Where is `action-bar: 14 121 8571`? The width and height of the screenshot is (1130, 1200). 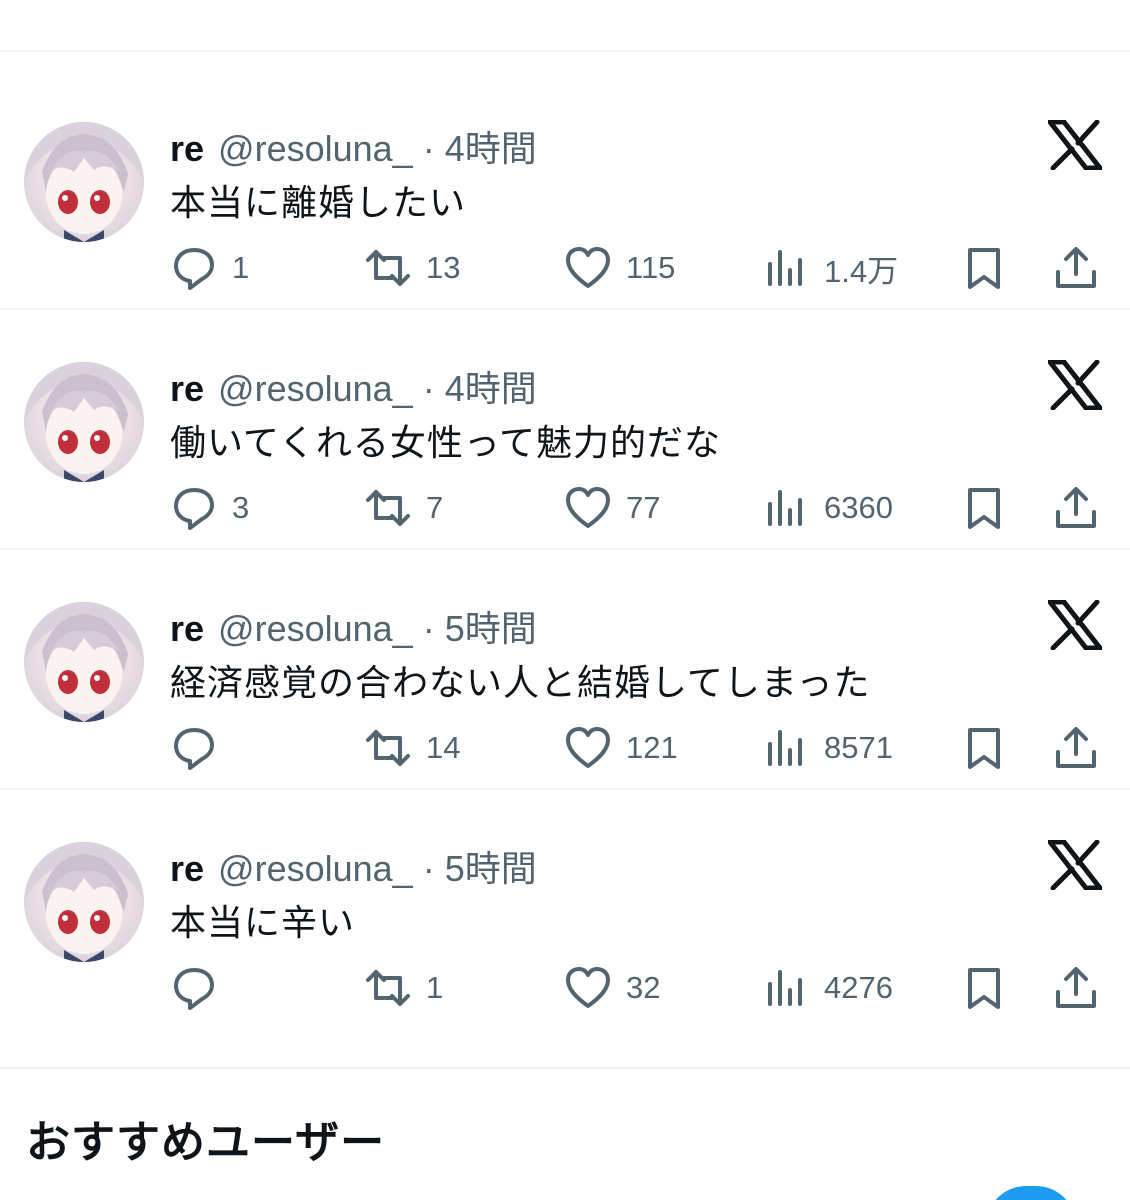
action-bar: 14 121 8571 is located at coordinates (640, 748).